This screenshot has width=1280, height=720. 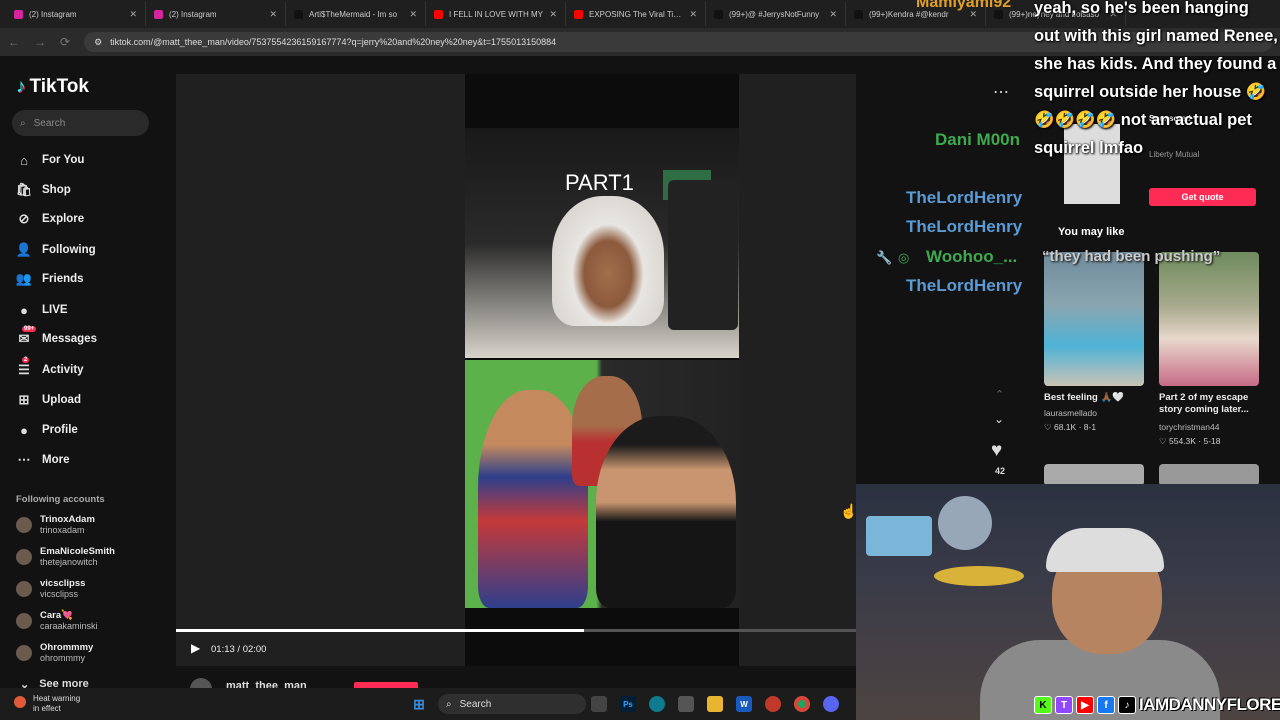 I want to click on chat-username: TheLordHenry, so click(x=964, y=226).